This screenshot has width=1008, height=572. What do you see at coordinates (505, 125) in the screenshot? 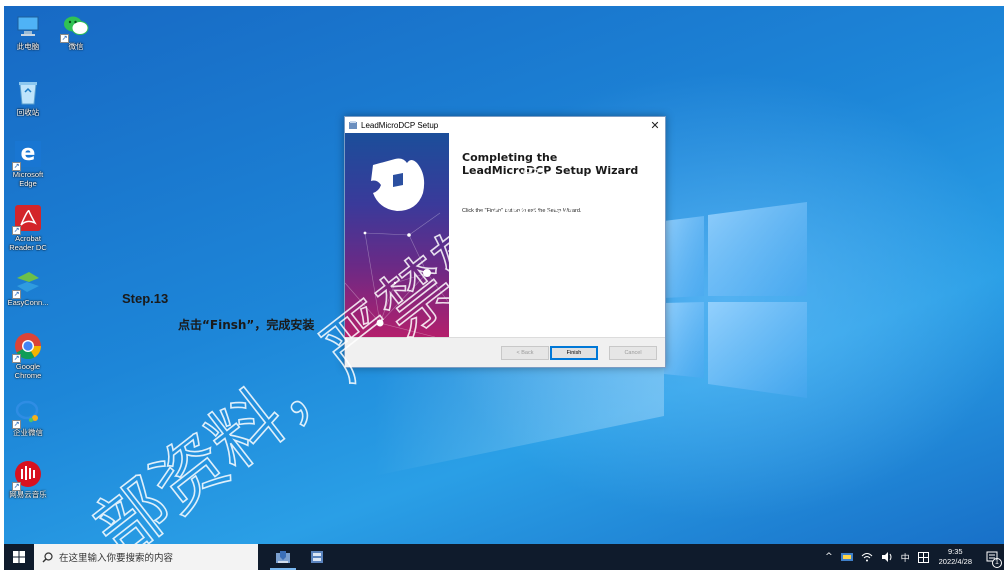
I see `dialog-titlebar: LeadMicroDCP Setup ✕` at bounding box center [505, 125].